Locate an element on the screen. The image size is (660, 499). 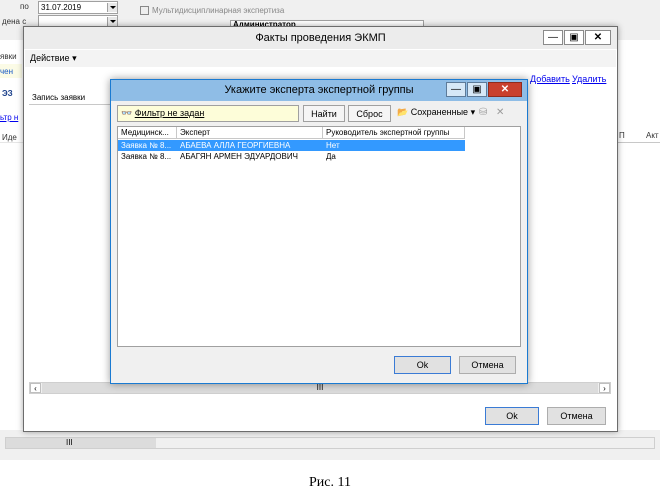
find-button: Найти is located at coordinates (324, 113).